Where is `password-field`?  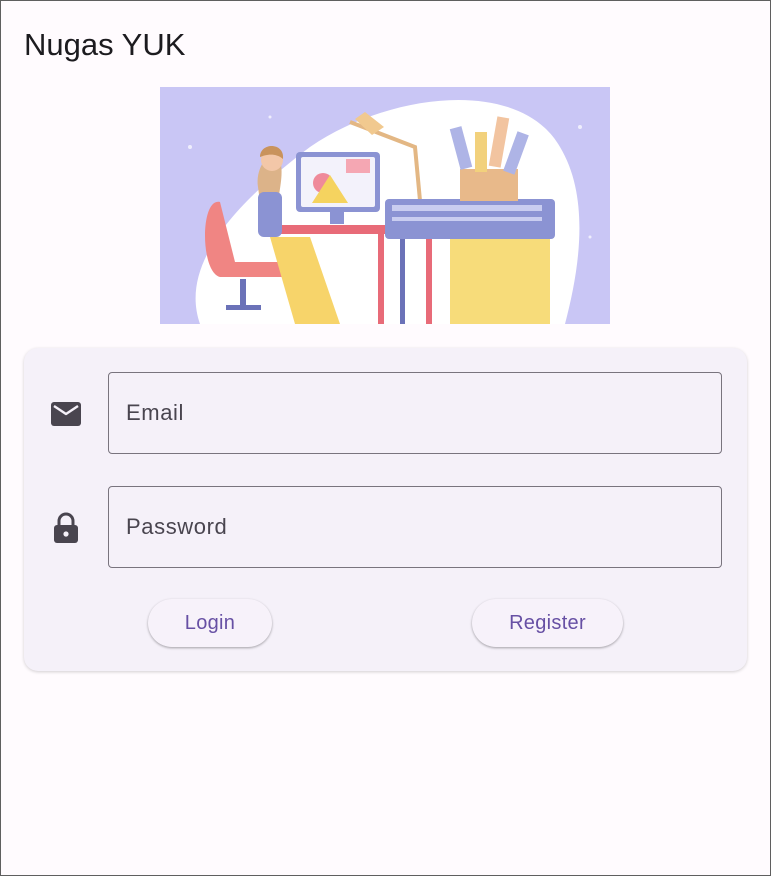
password-field is located at coordinates (415, 527).